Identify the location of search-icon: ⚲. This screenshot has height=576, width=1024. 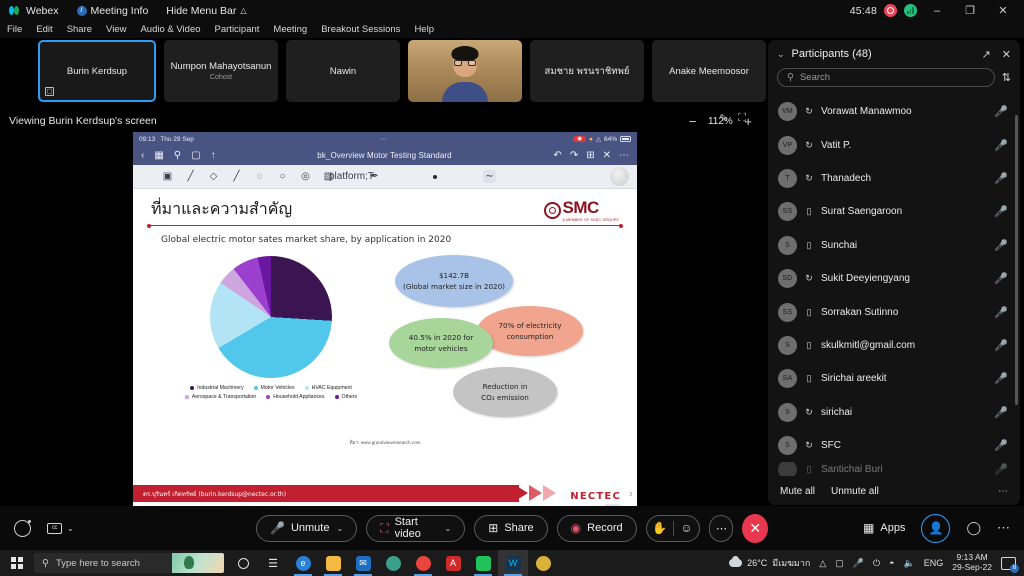
(177, 155).